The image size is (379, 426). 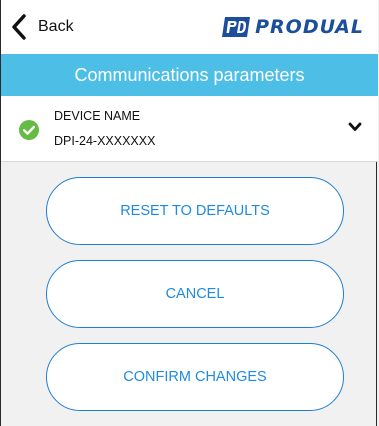 I want to click on page-title-bar: Communications parameters, so click(x=189, y=75).